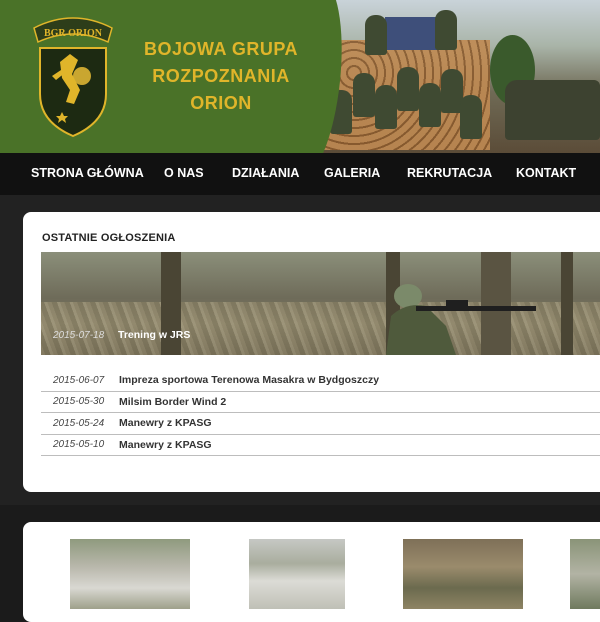 The height and width of the screenshot is (622, 600). I want to click on featured-date: 2015-07-18, so click(79, 335).